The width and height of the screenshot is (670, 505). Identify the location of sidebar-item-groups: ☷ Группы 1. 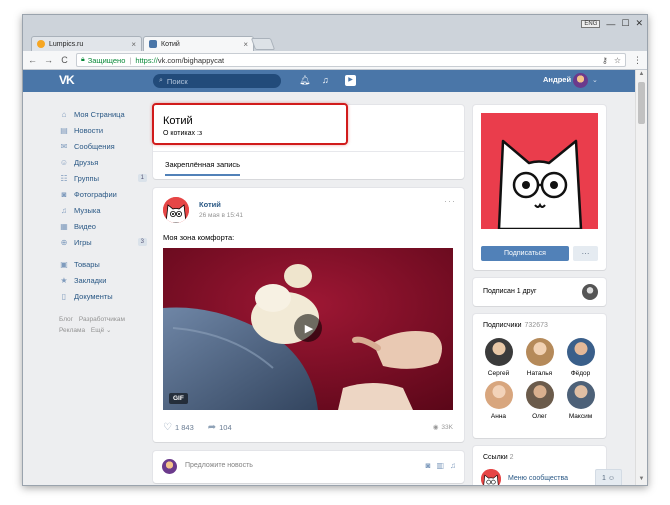
(103, 178).